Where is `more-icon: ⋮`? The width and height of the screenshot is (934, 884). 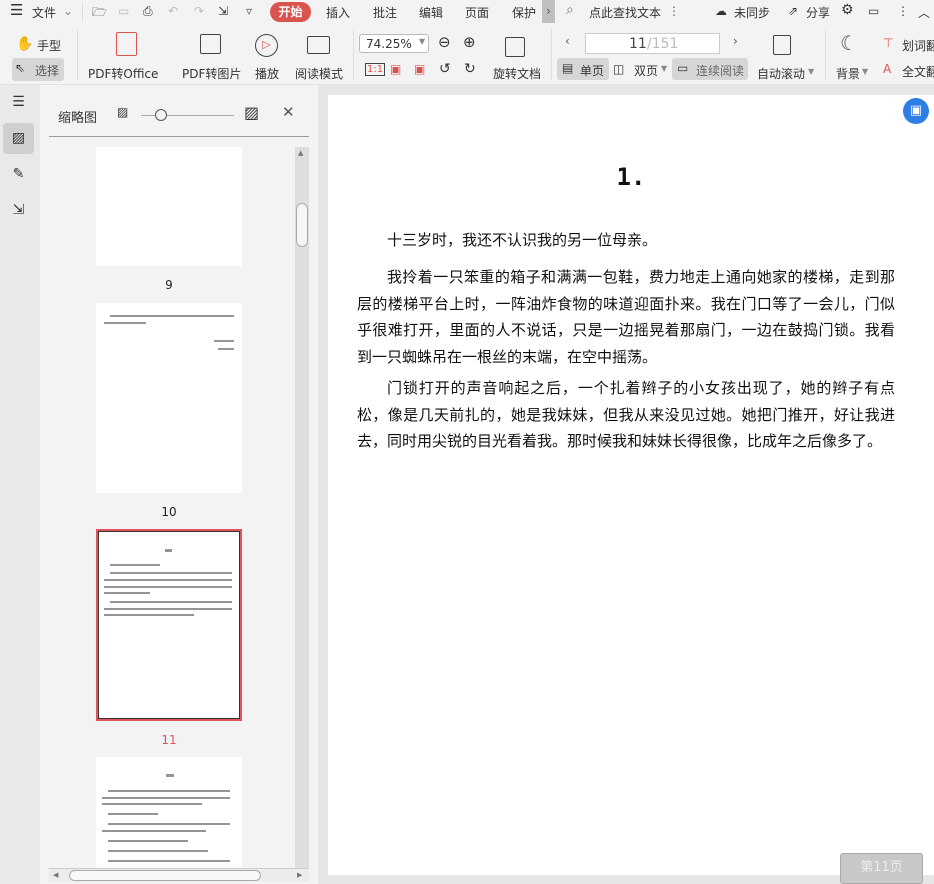
more-icon: ⋮ is located at coordinates (903, 11).